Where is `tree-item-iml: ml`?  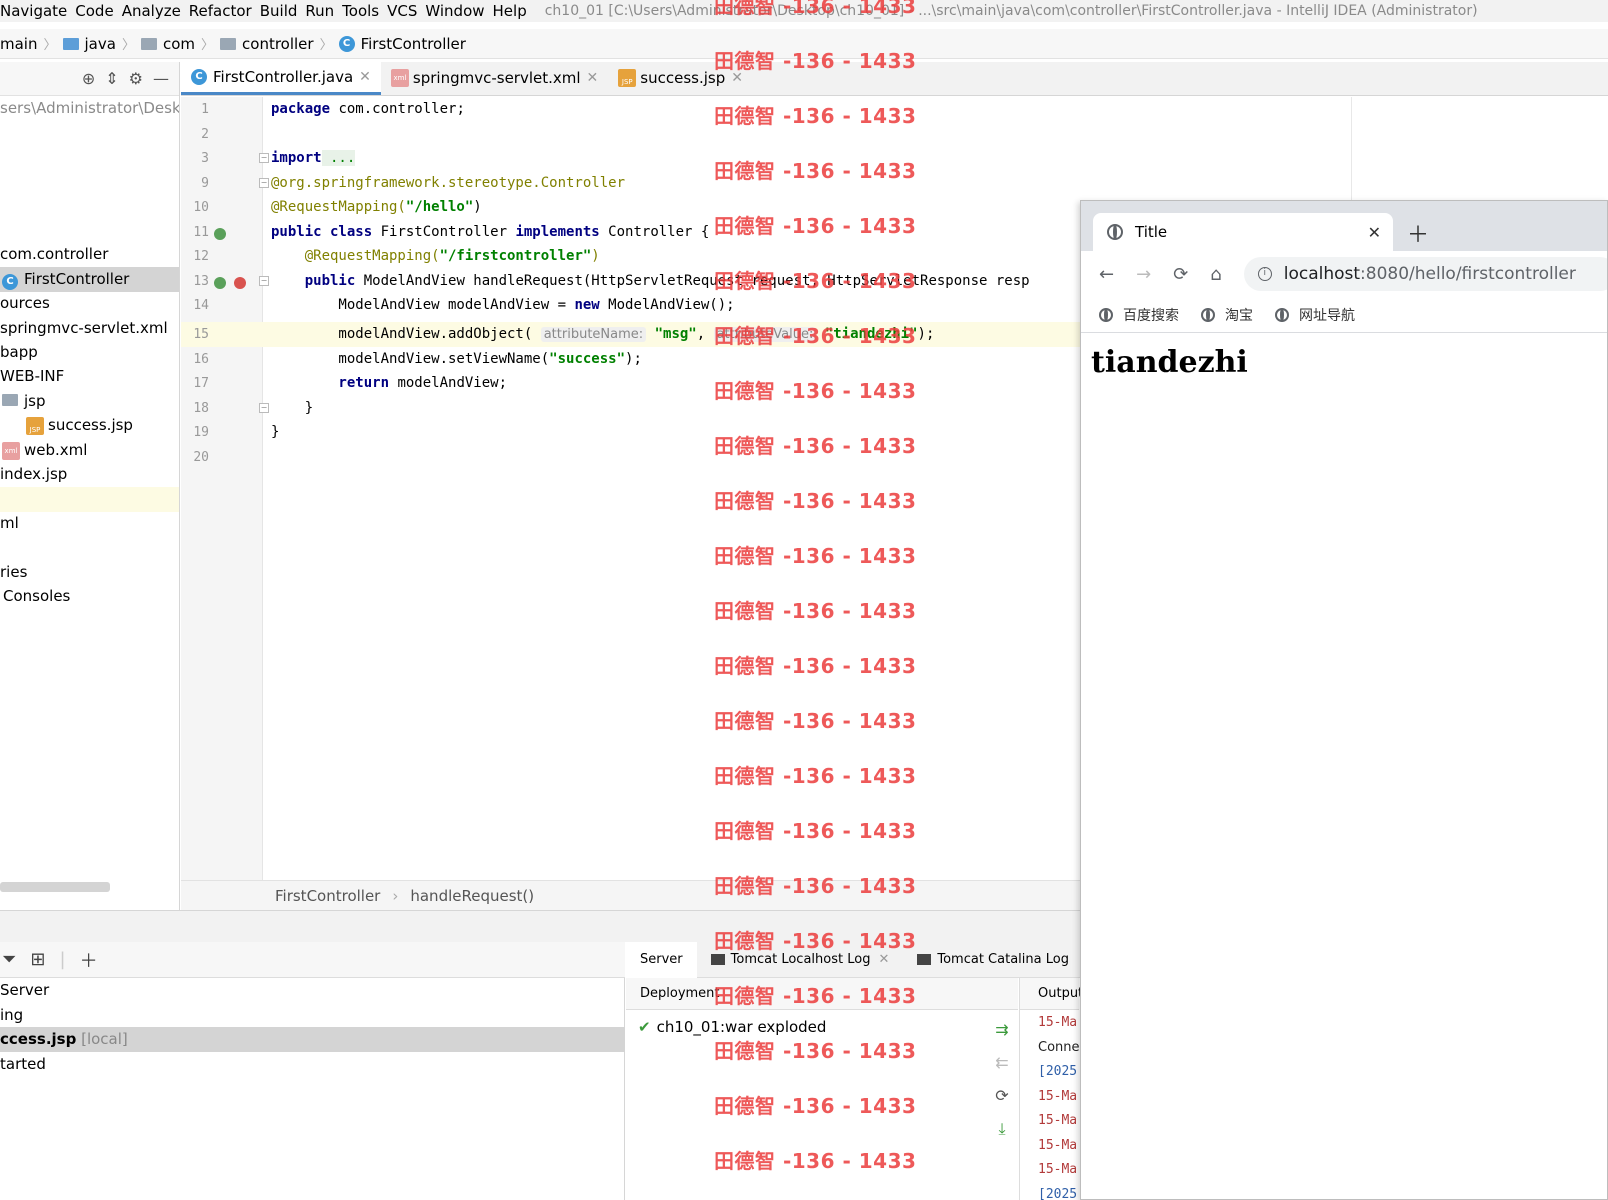
tree-item-iml: ml is located at coordinates (89, 523).